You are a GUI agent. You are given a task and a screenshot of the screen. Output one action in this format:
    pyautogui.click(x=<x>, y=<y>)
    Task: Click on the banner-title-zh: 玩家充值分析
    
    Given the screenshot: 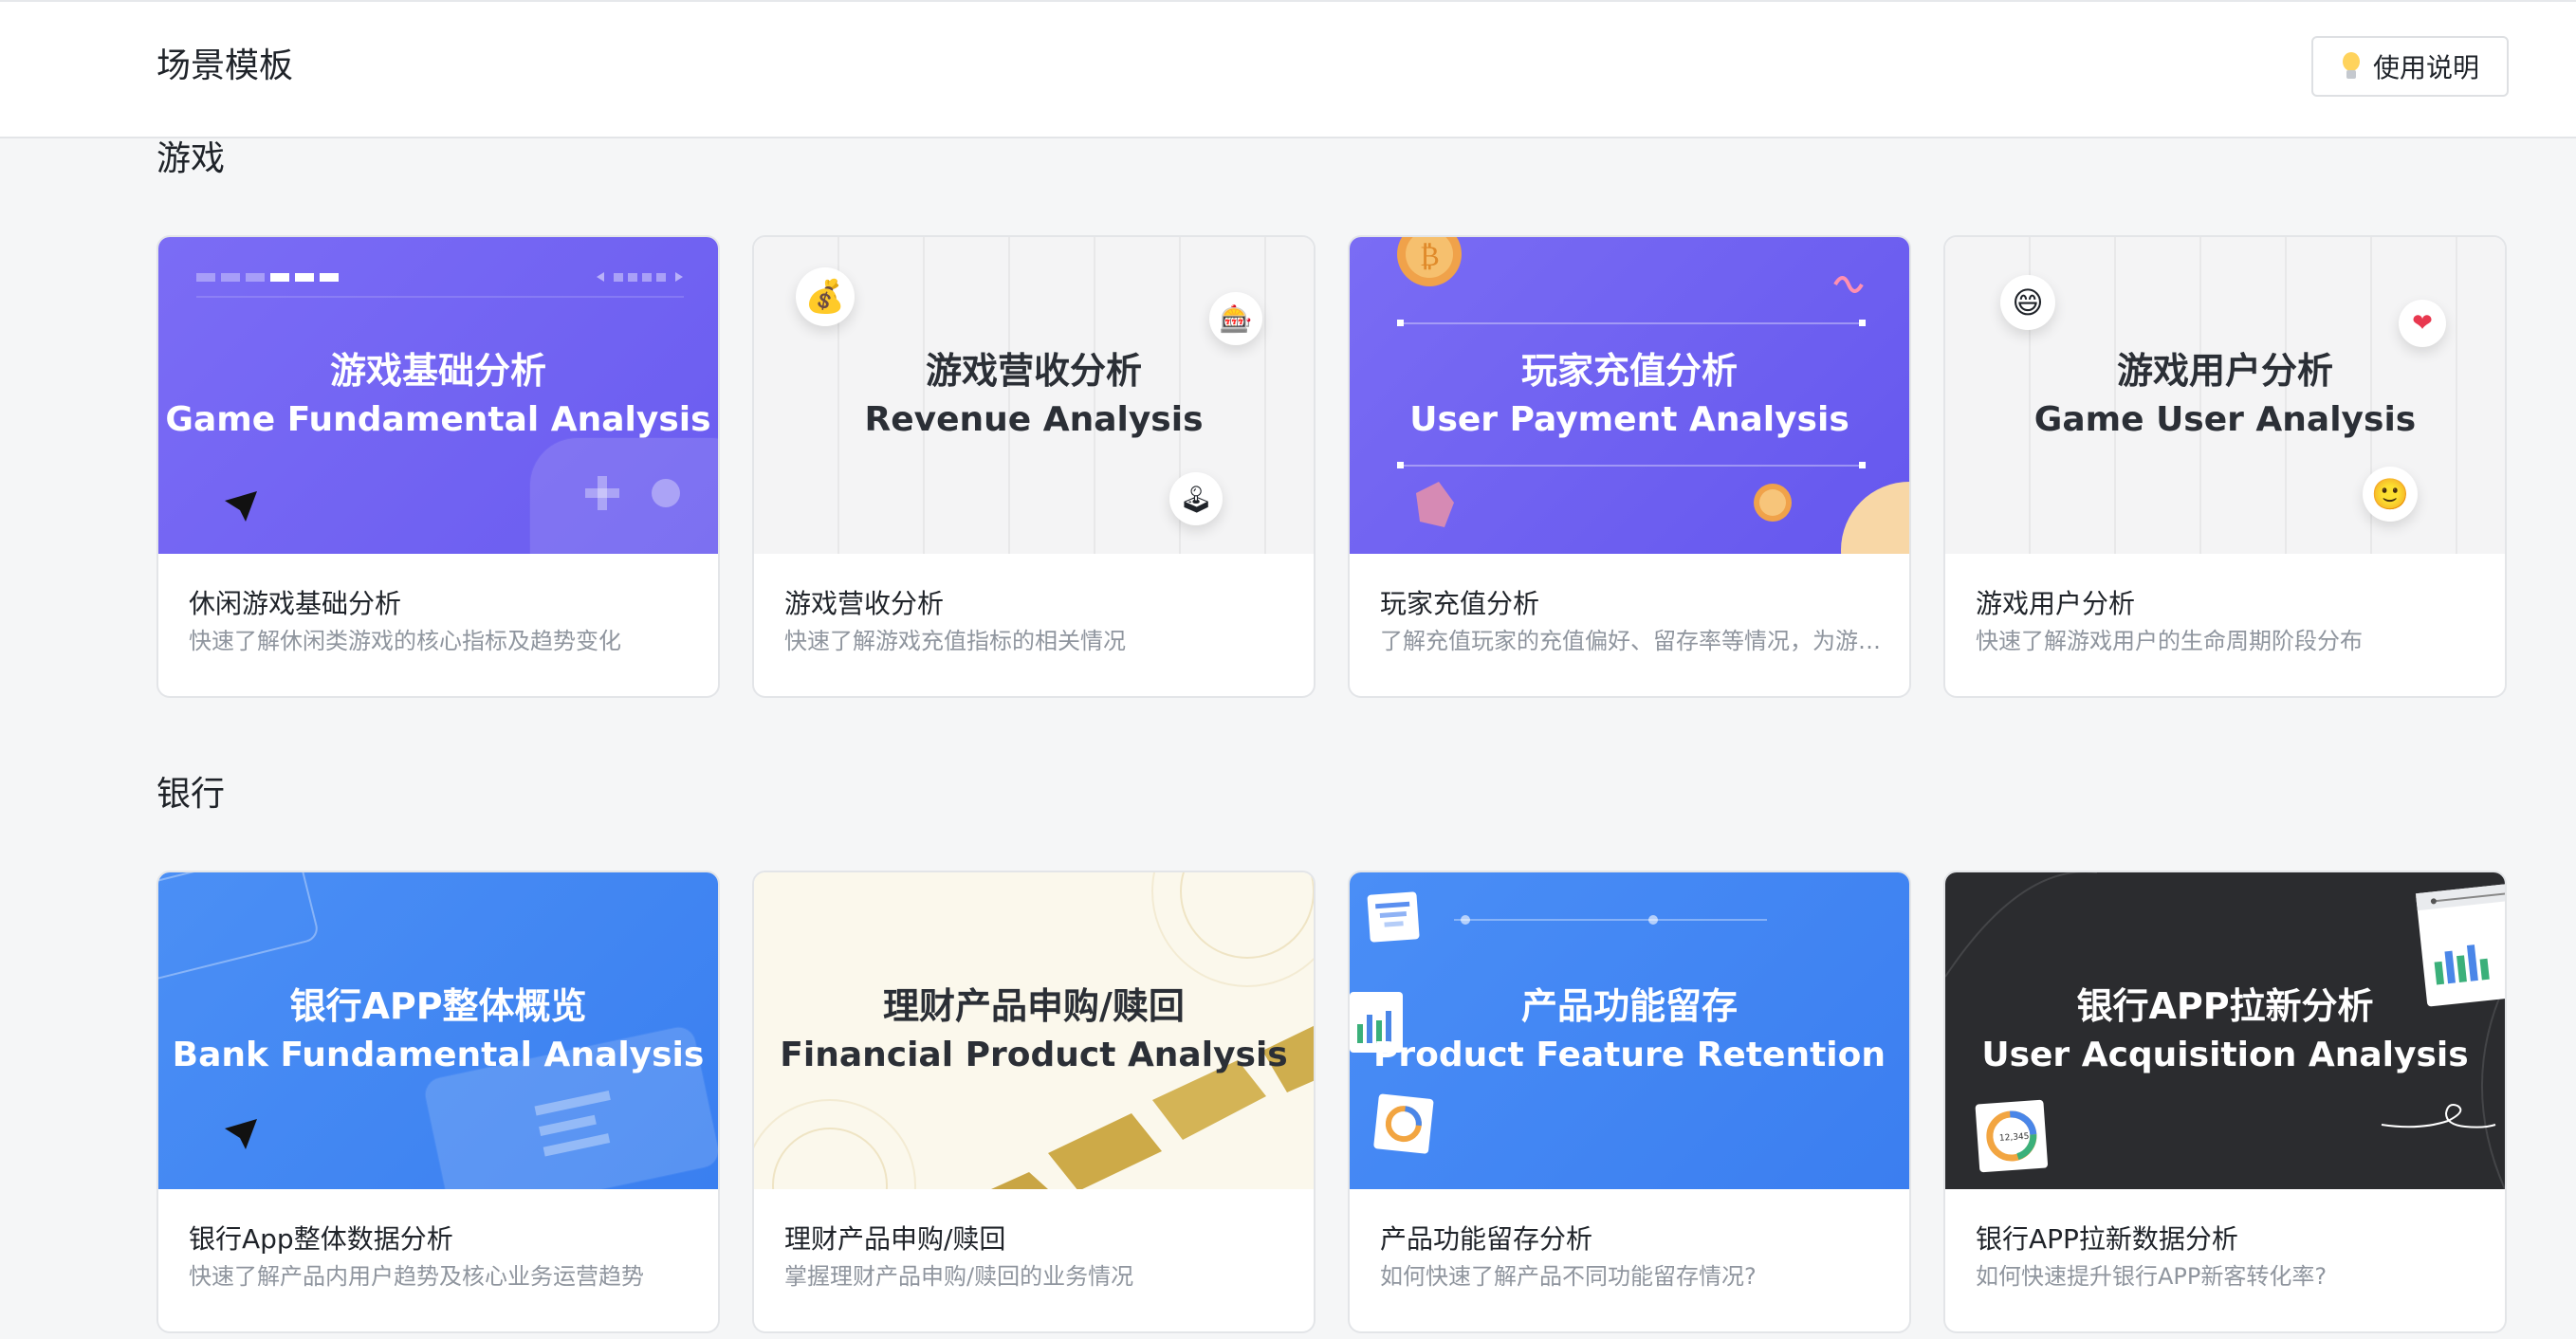 What is the action you would take?
    pyautogui.click(x=1629, y=371)
    